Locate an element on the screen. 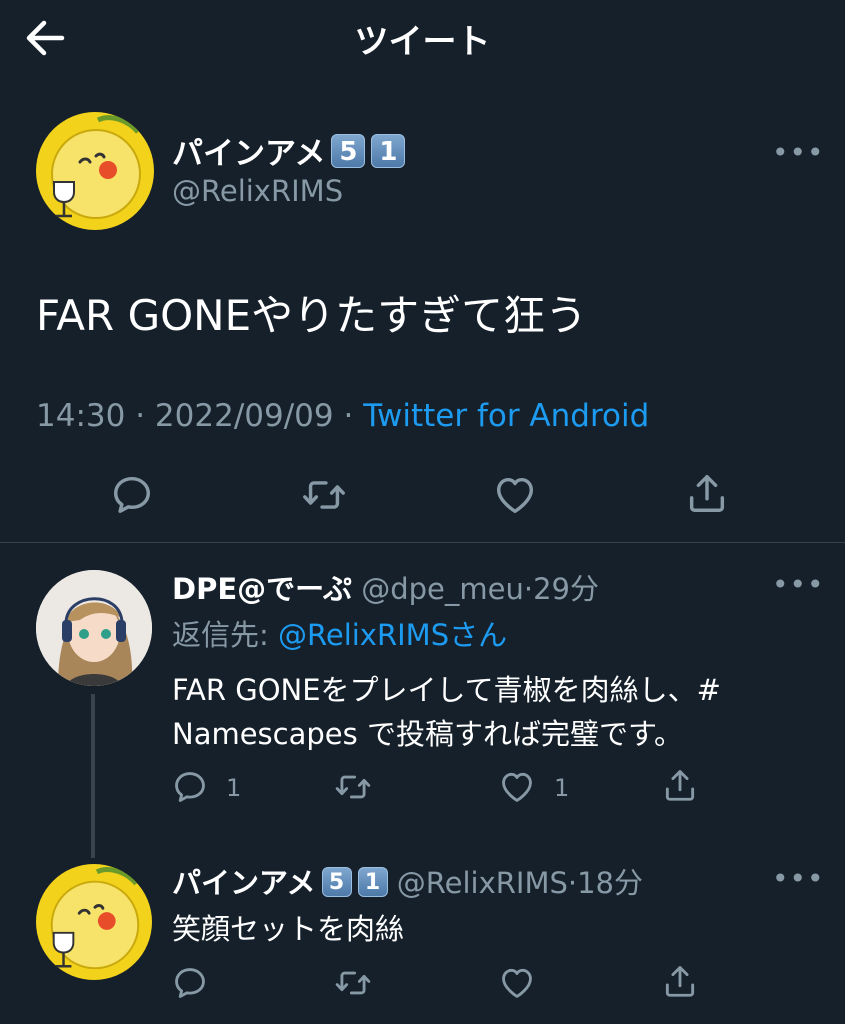 Image resolution: width=845 pixels, height=1024 pixels. badge-5: 5 is located at coordinates (348, 151).